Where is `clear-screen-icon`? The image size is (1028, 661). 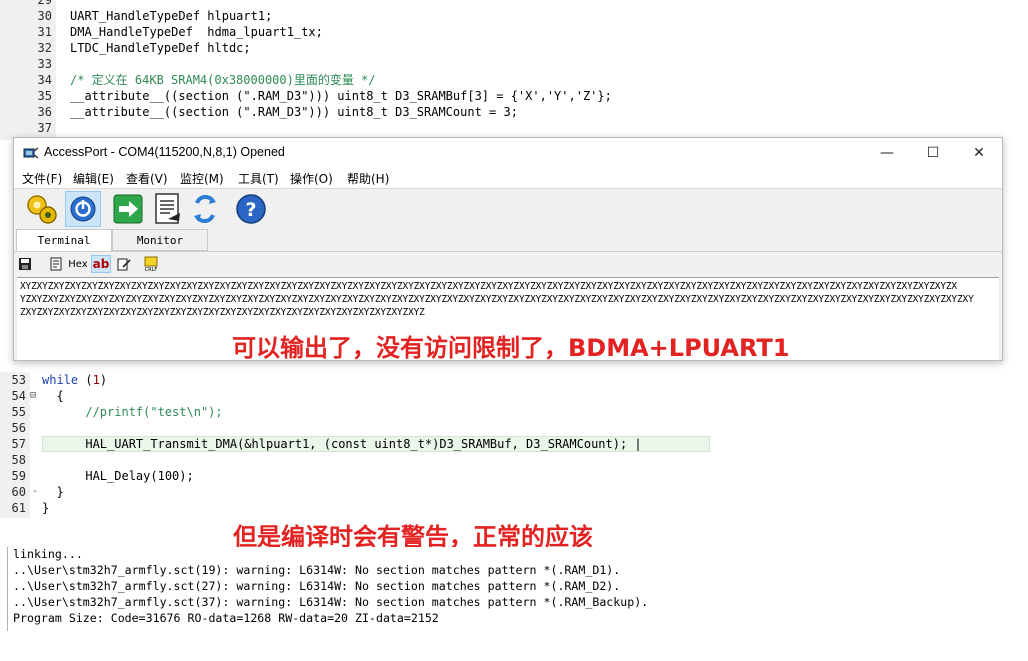 clear-screen-icon is located at coordinates (56, 264).